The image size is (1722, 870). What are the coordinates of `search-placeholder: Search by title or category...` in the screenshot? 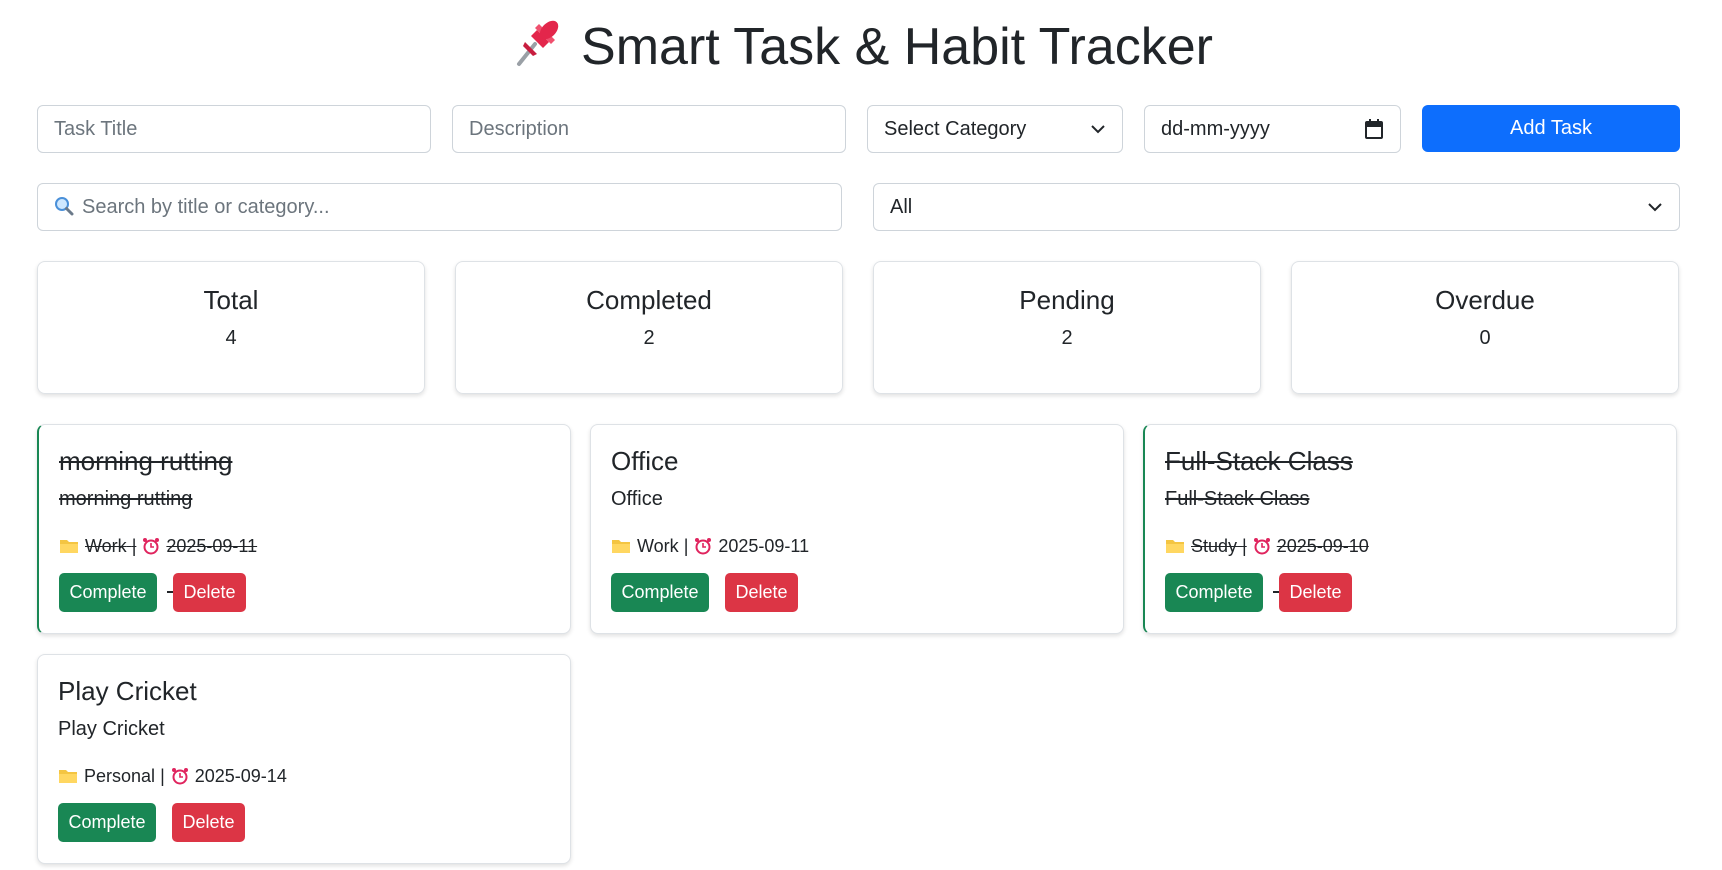 It's located at (206, 207).